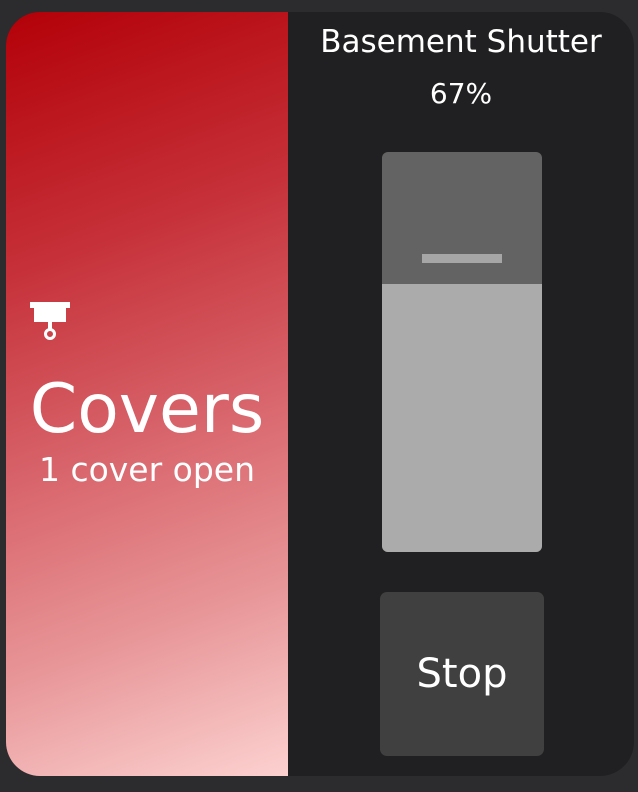 This screenshot has width=638, height=792. I want to click on window-shutter-icon, so click(50, 323).